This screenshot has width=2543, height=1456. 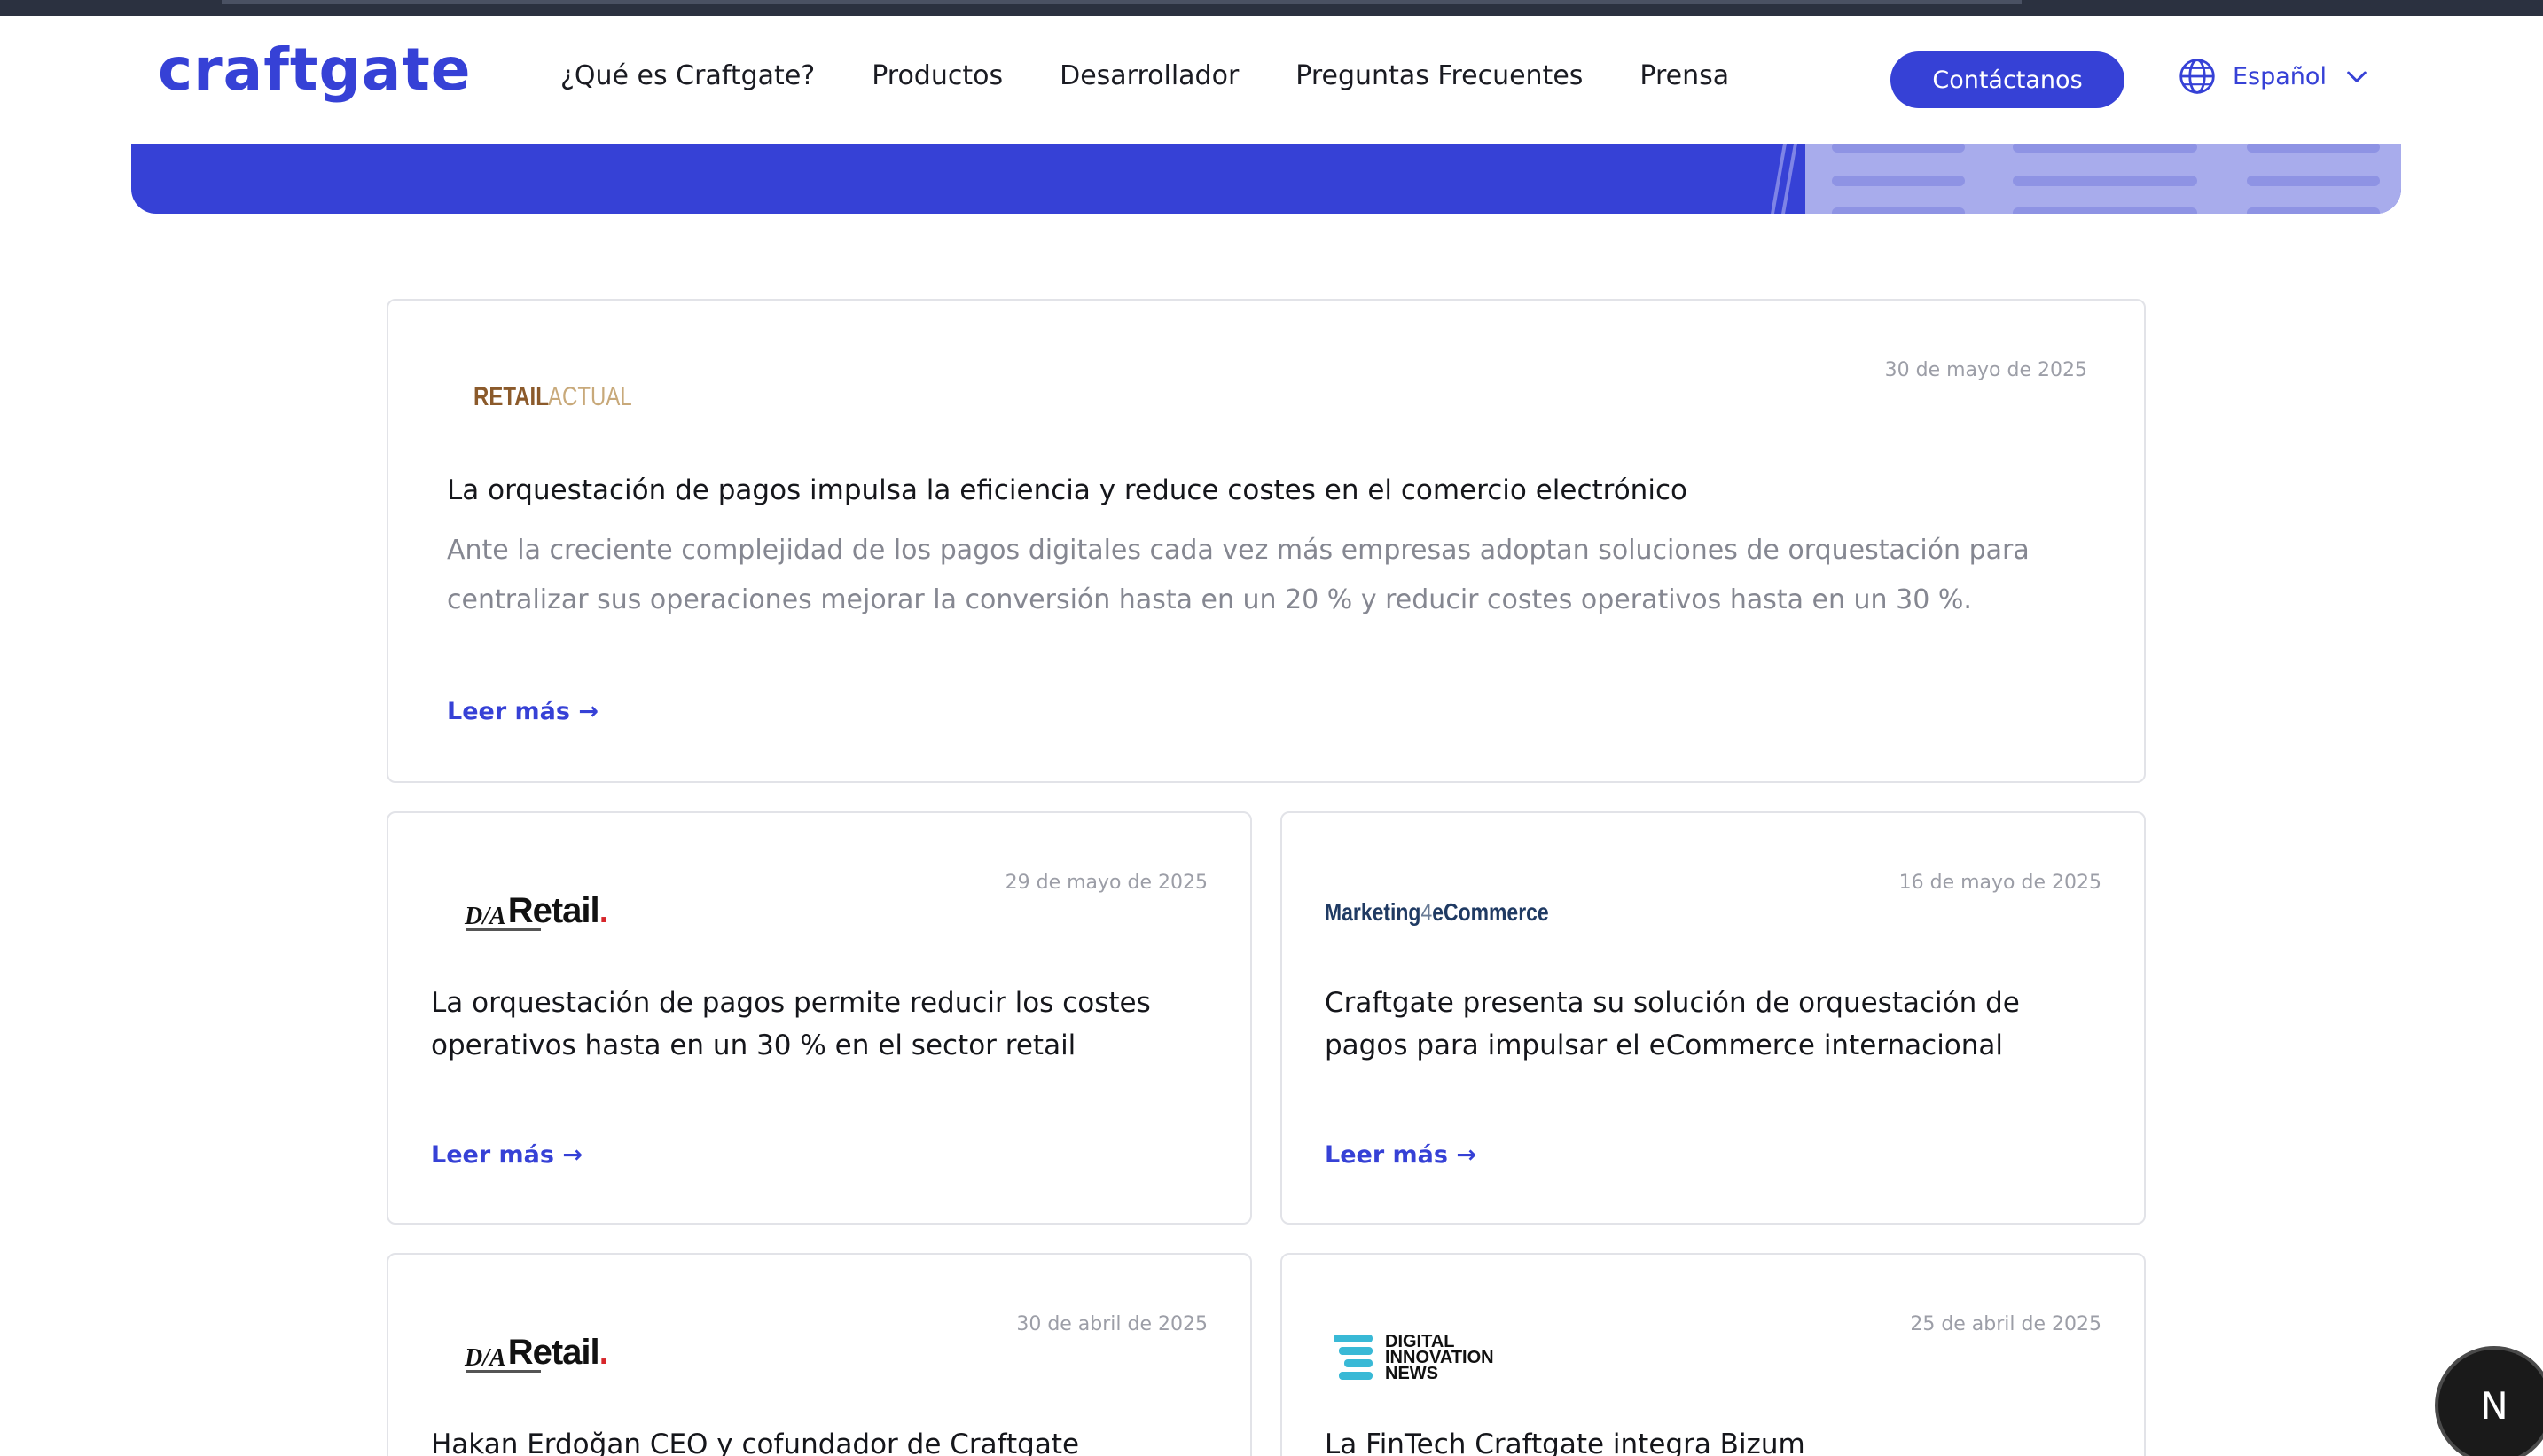 I want to click on press-date: 29 de mayo de 2025, so click(x=1106, y=883).